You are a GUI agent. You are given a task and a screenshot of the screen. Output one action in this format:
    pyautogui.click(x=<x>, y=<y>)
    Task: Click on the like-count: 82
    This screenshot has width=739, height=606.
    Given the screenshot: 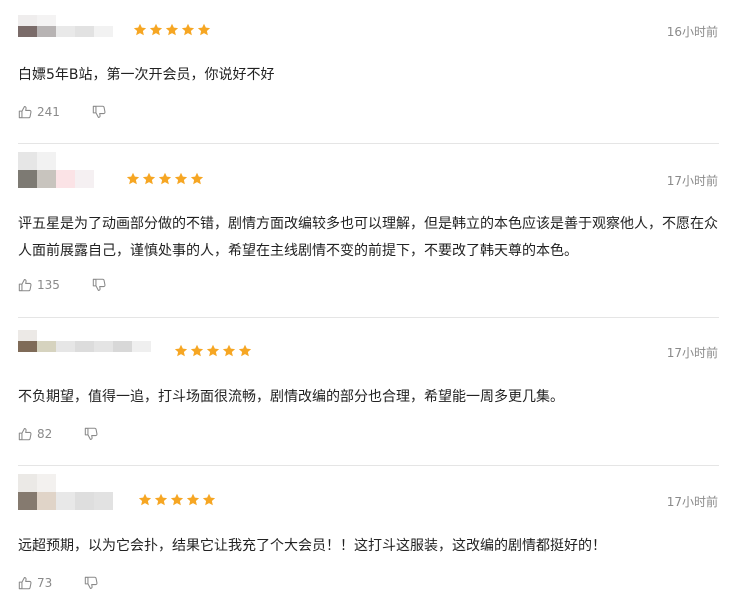 What is the action you would take?
    pyautogui.click(x=45, y=434)
    